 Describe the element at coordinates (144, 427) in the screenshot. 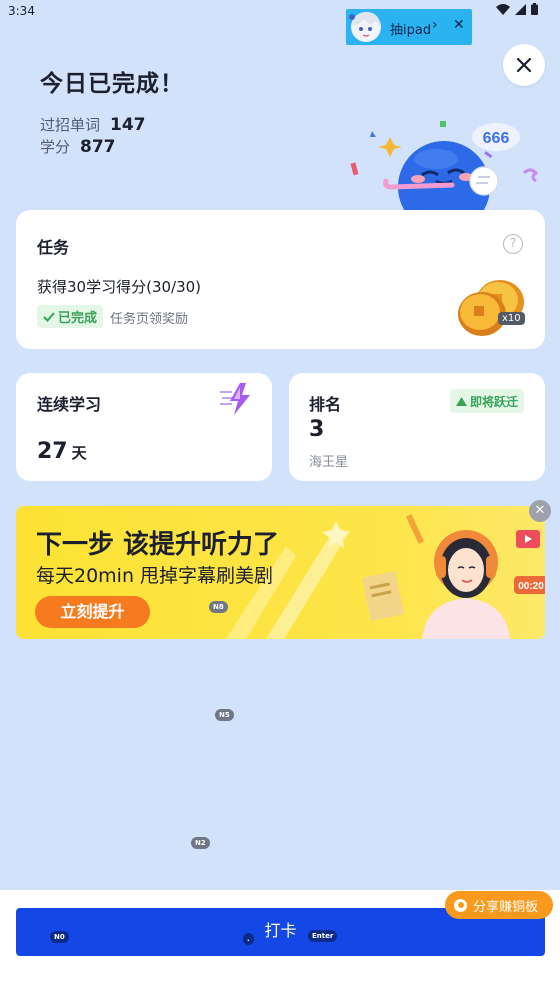

I see `streak-card: 连续学习 27 天` at that location.